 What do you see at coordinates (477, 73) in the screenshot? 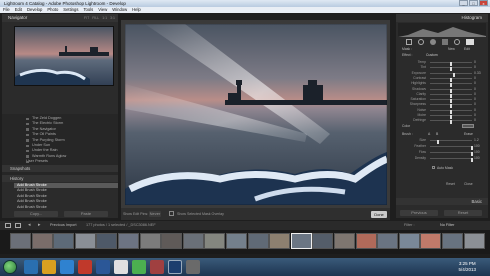
I see `slider-value: 0.33` at bounding box center [477, 73].